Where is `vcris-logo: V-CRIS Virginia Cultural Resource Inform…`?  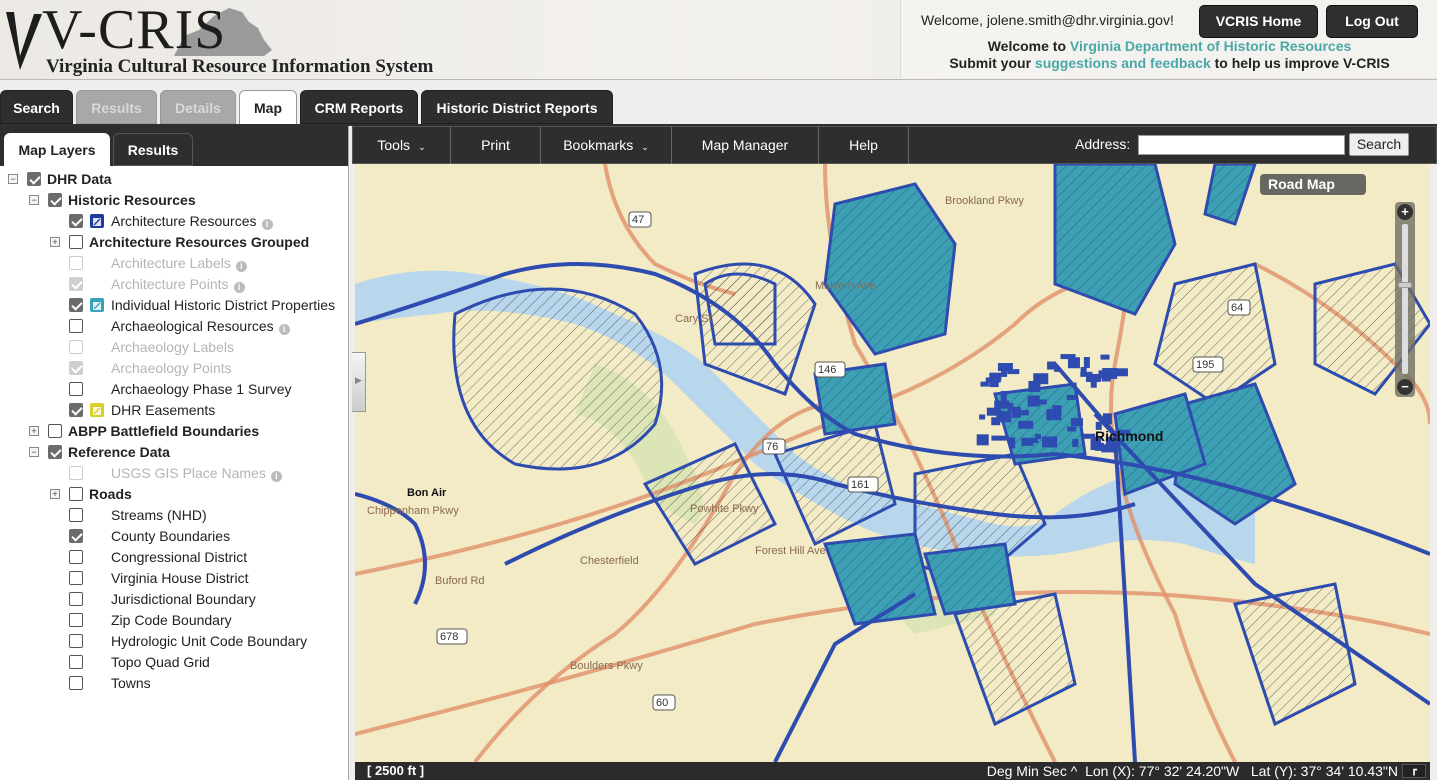
vcris-logo: V-CRIS Virginia Cultural Resource Inform… is located at coordinates (222, 39).